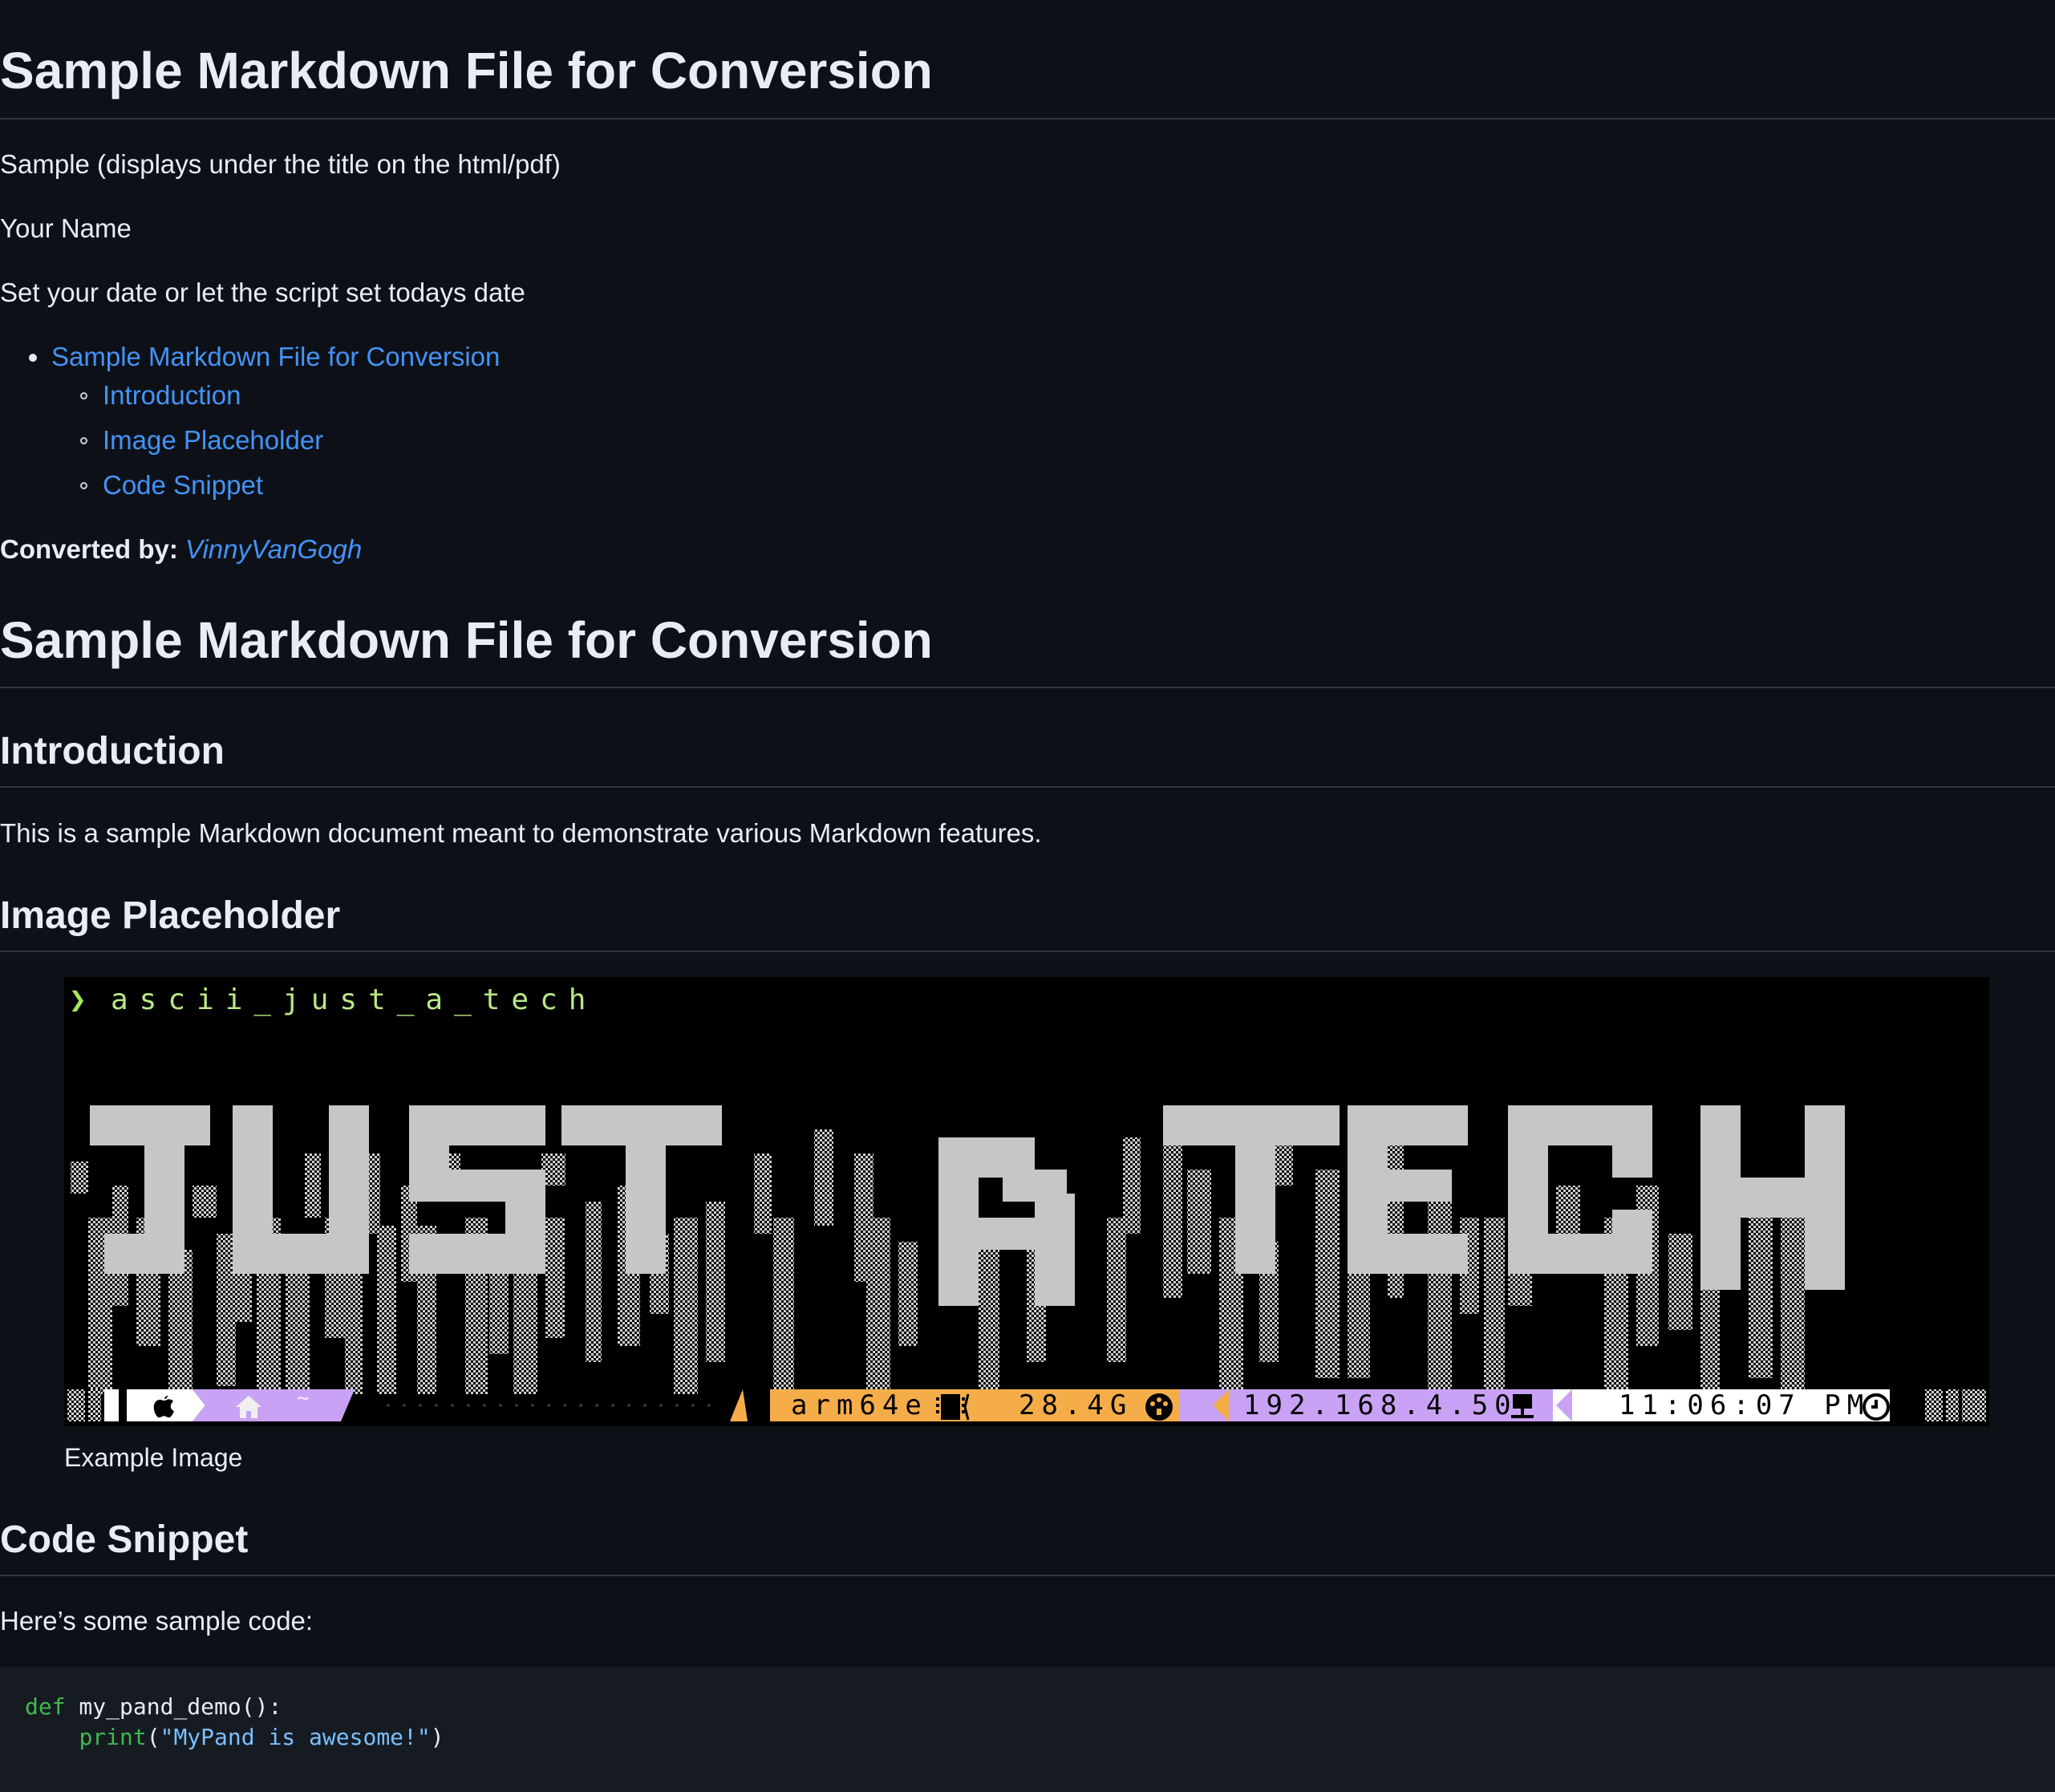 This screenshot has height=1792, width=2055. What do you see at coordinates (1876, 1406) in the screenshot?
I see `clock-icon` at bounding box center [1876, 1406].